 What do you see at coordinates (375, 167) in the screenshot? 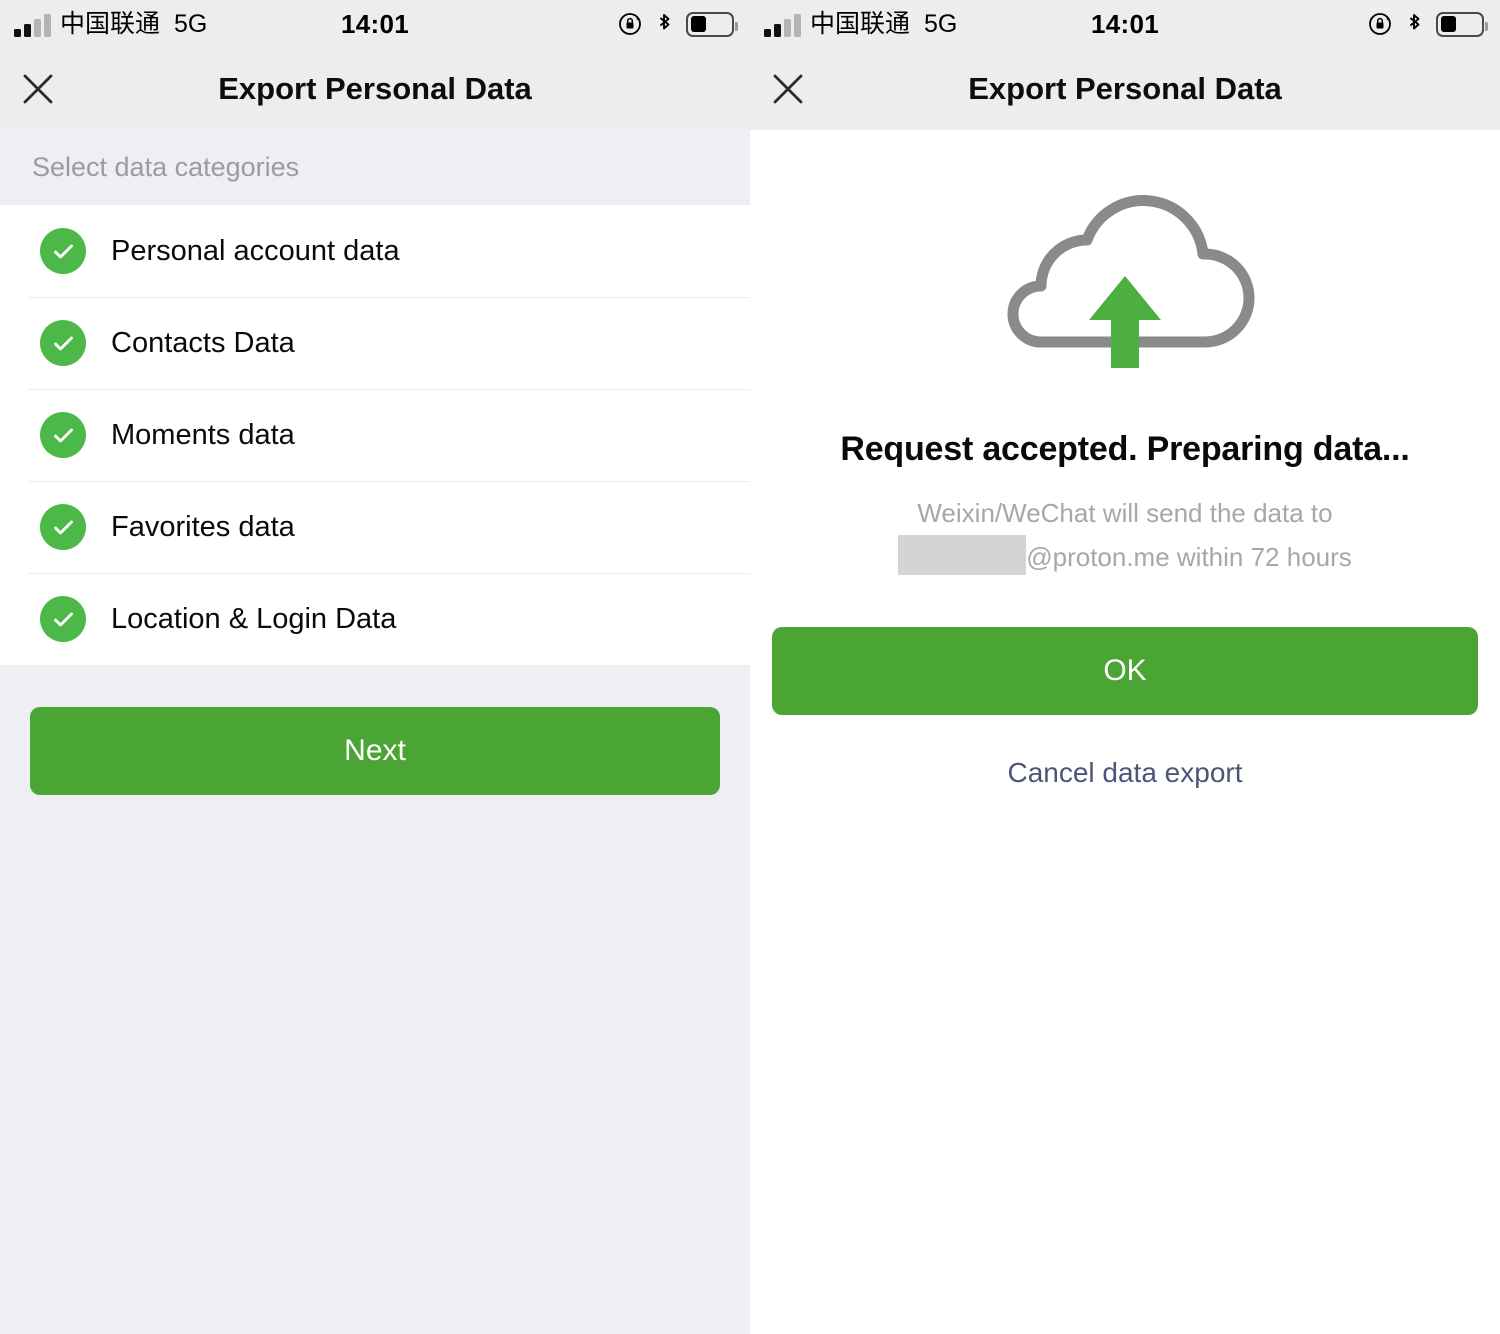
I see `section-header: Select data categories` at bounding box center [375, 167].